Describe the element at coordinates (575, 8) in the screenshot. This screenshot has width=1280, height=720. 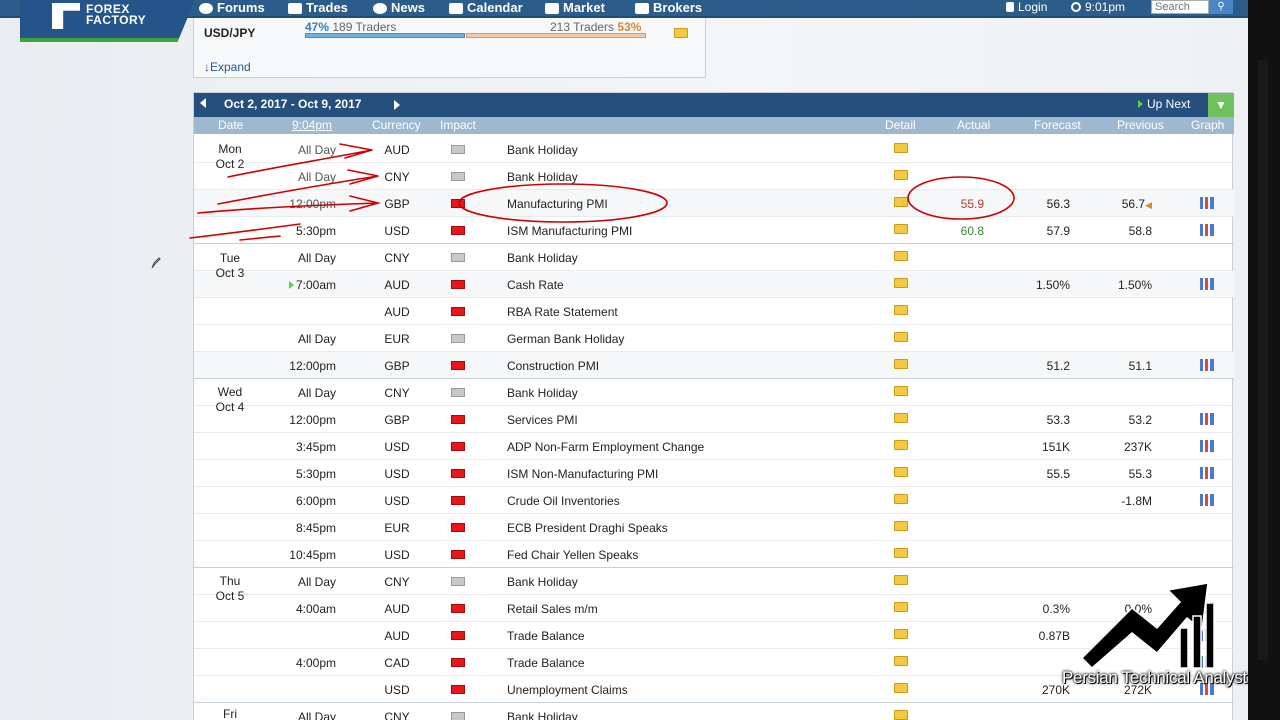
I see `nav-market: Market` at that location.